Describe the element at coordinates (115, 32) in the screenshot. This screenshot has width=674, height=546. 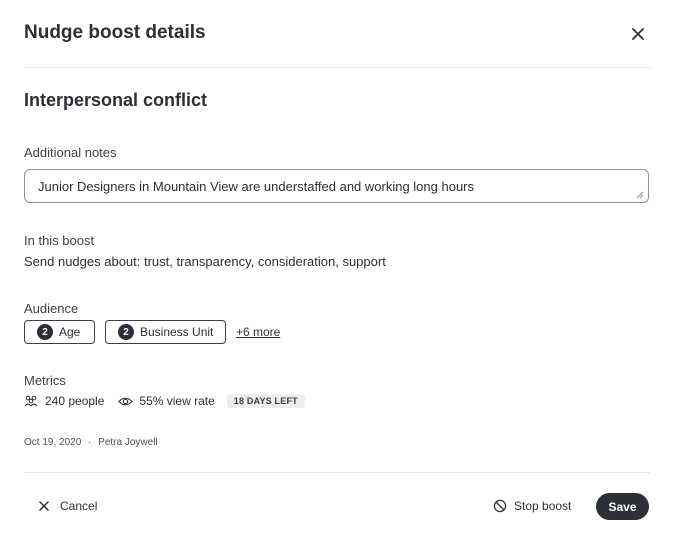
I see `modal-title: Nudge boost details` at that location.